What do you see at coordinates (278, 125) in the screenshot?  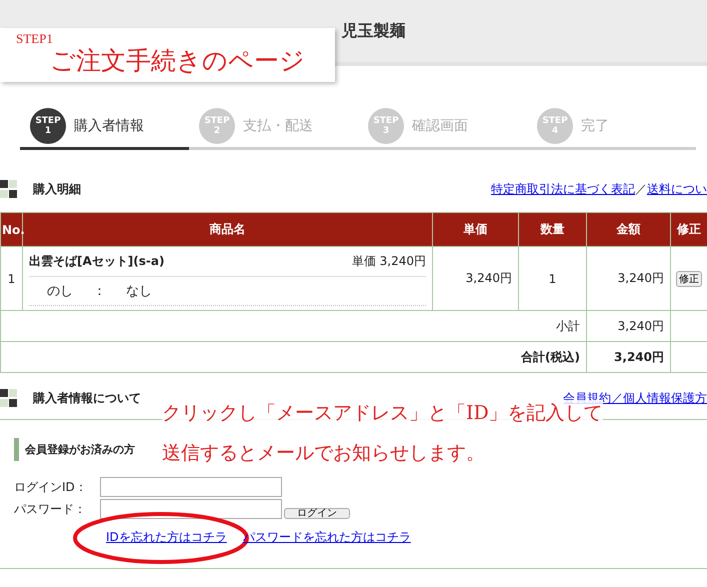 I see `step-label: 支払・配送` at bounding box center [278, 125].